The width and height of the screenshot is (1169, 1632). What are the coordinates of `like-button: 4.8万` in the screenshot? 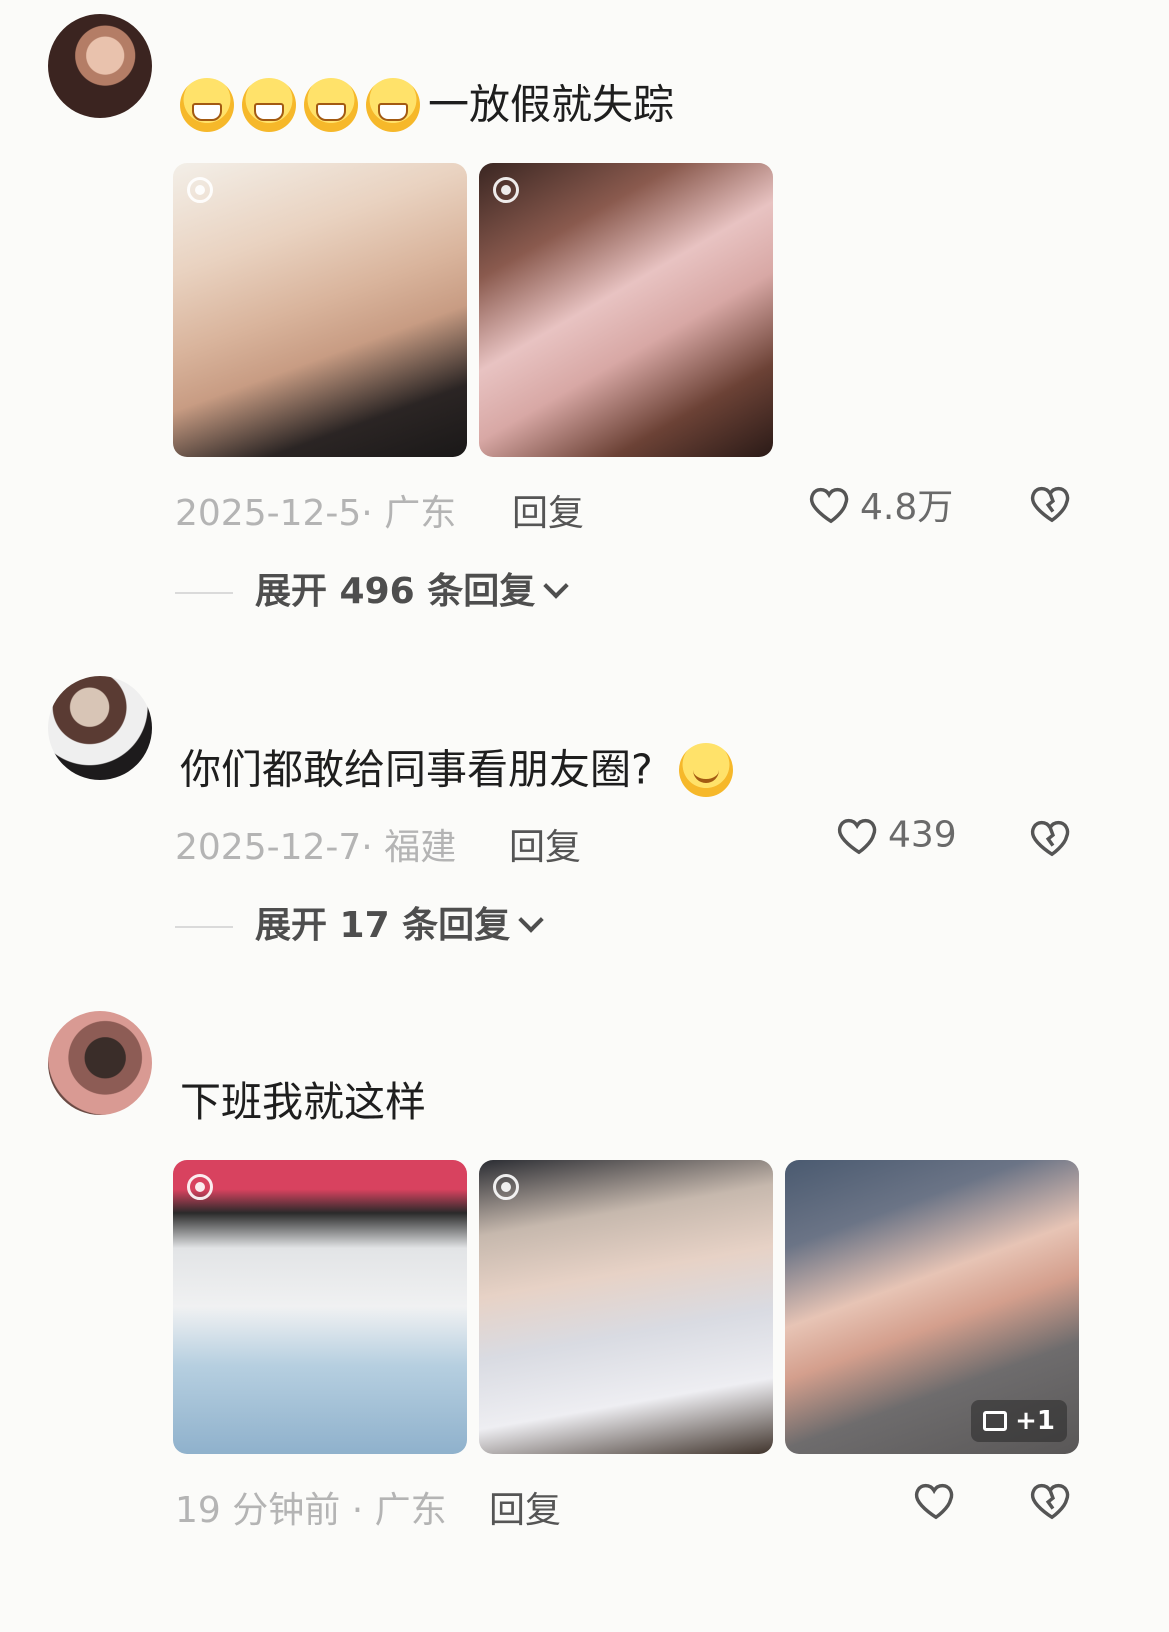 It's located at (880, 504).